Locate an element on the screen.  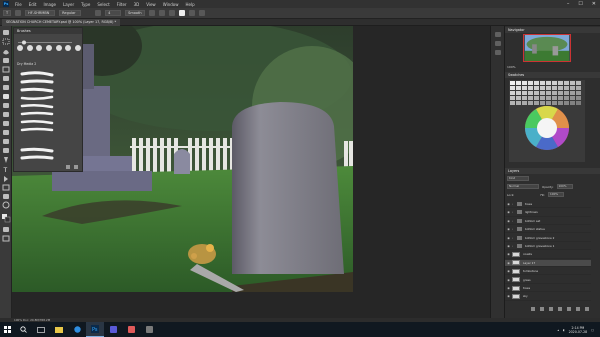
paragraph-panel-icon is located at coordinates (498, 52).